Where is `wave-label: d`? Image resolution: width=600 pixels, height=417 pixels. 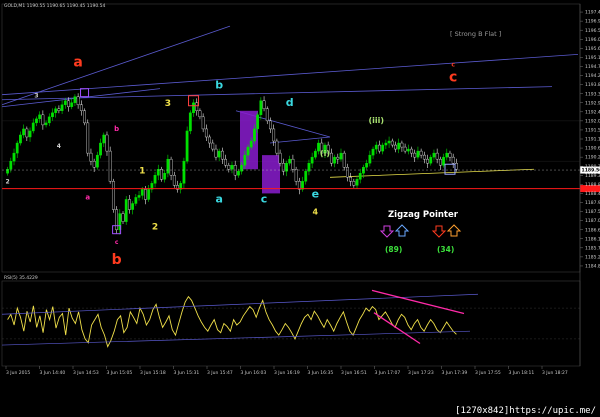
wave-label: d is located at coordinates (290, 102).